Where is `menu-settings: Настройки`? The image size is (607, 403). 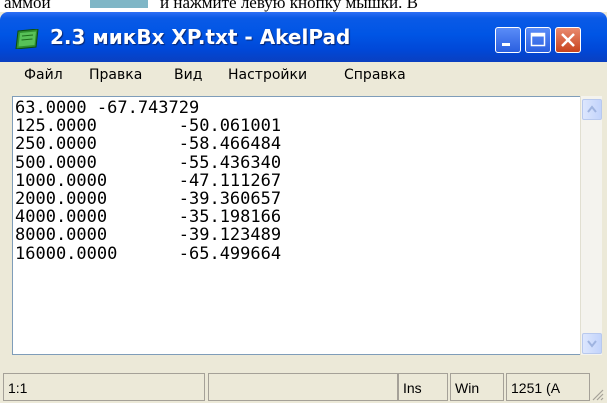 menu-settings: Настройки is located at coordinates (267, 75).